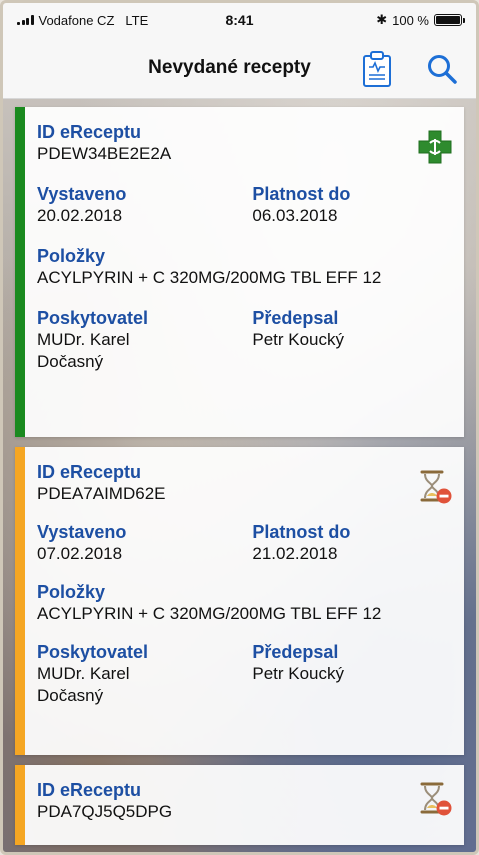 The width and height of the screenshot is (479, 855). Describe the element at coordinates (229, 67) in the screenshot. I see `page-title: Nevydané recepty` at that location.